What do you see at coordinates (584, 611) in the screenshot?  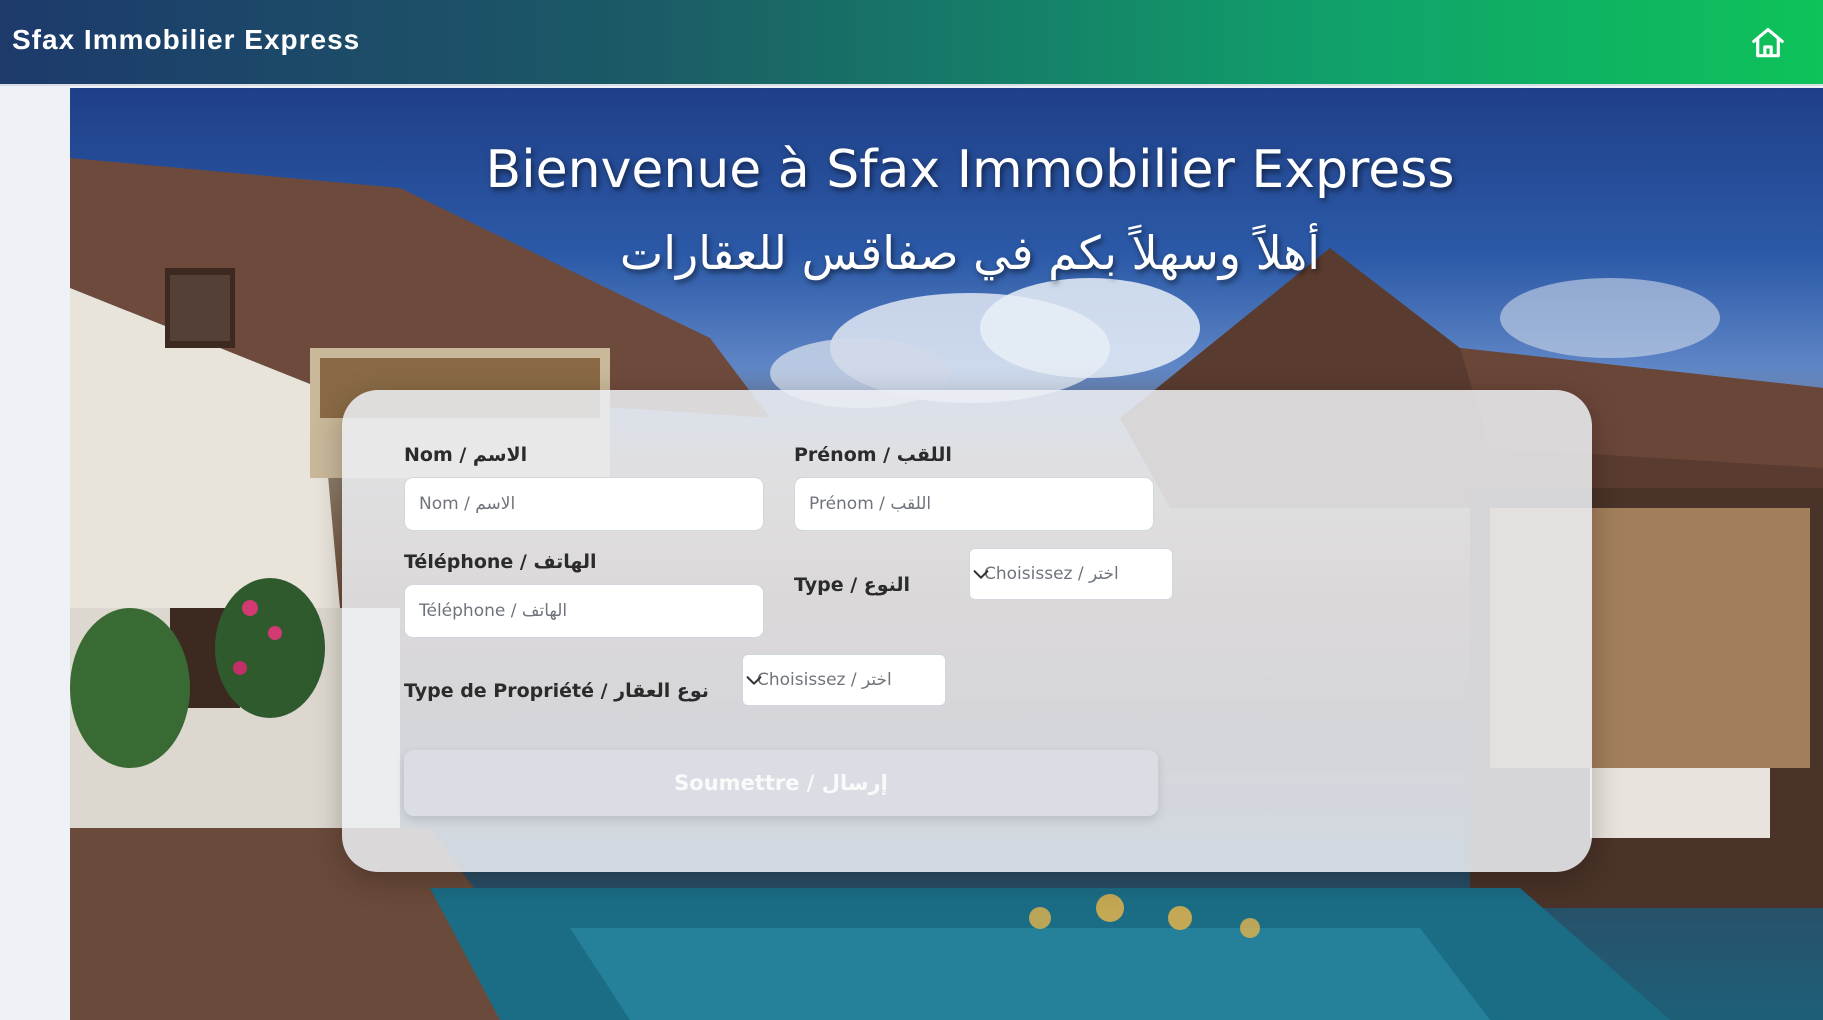 I see `telephone-input` at bounding box center [584, 611].